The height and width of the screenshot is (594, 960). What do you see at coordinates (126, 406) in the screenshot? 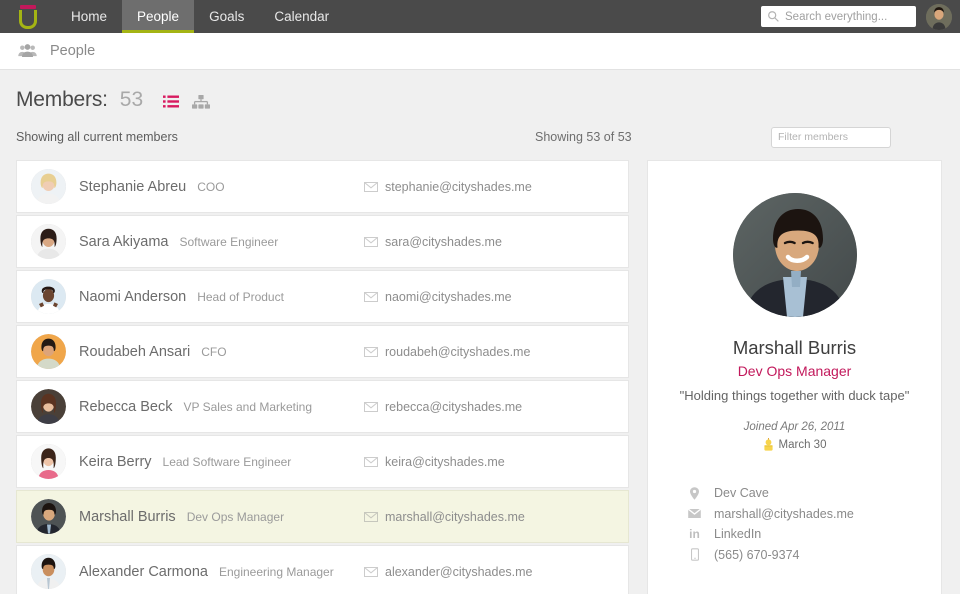
I see `member-name: Rebecca Beck` at bounding box center [126, 406].